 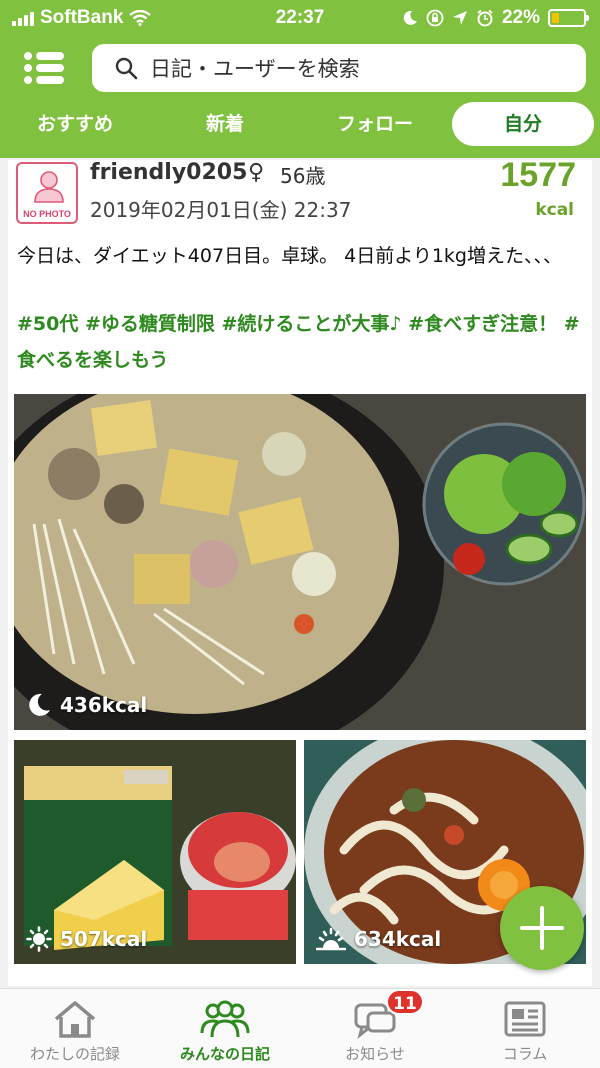 I want to click on sun-icon, so click(x=39, y=939).